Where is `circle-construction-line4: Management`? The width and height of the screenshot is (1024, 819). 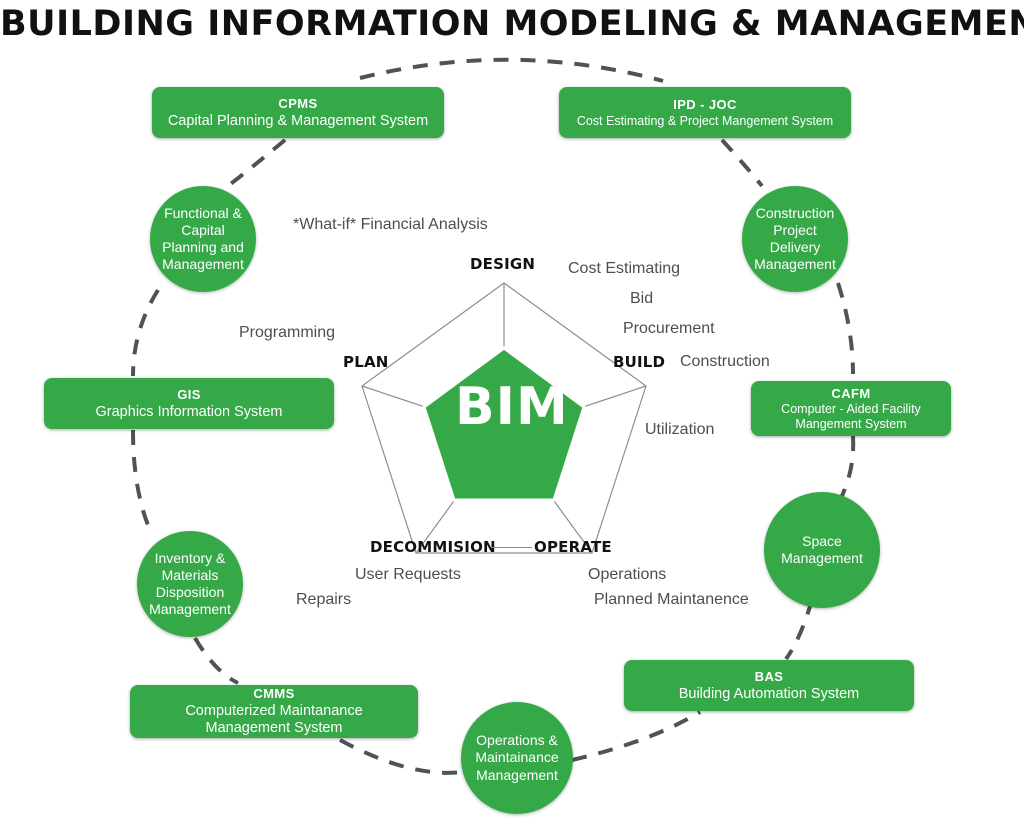
circle-construction-line4: Management is located at coordinates (795, 264).